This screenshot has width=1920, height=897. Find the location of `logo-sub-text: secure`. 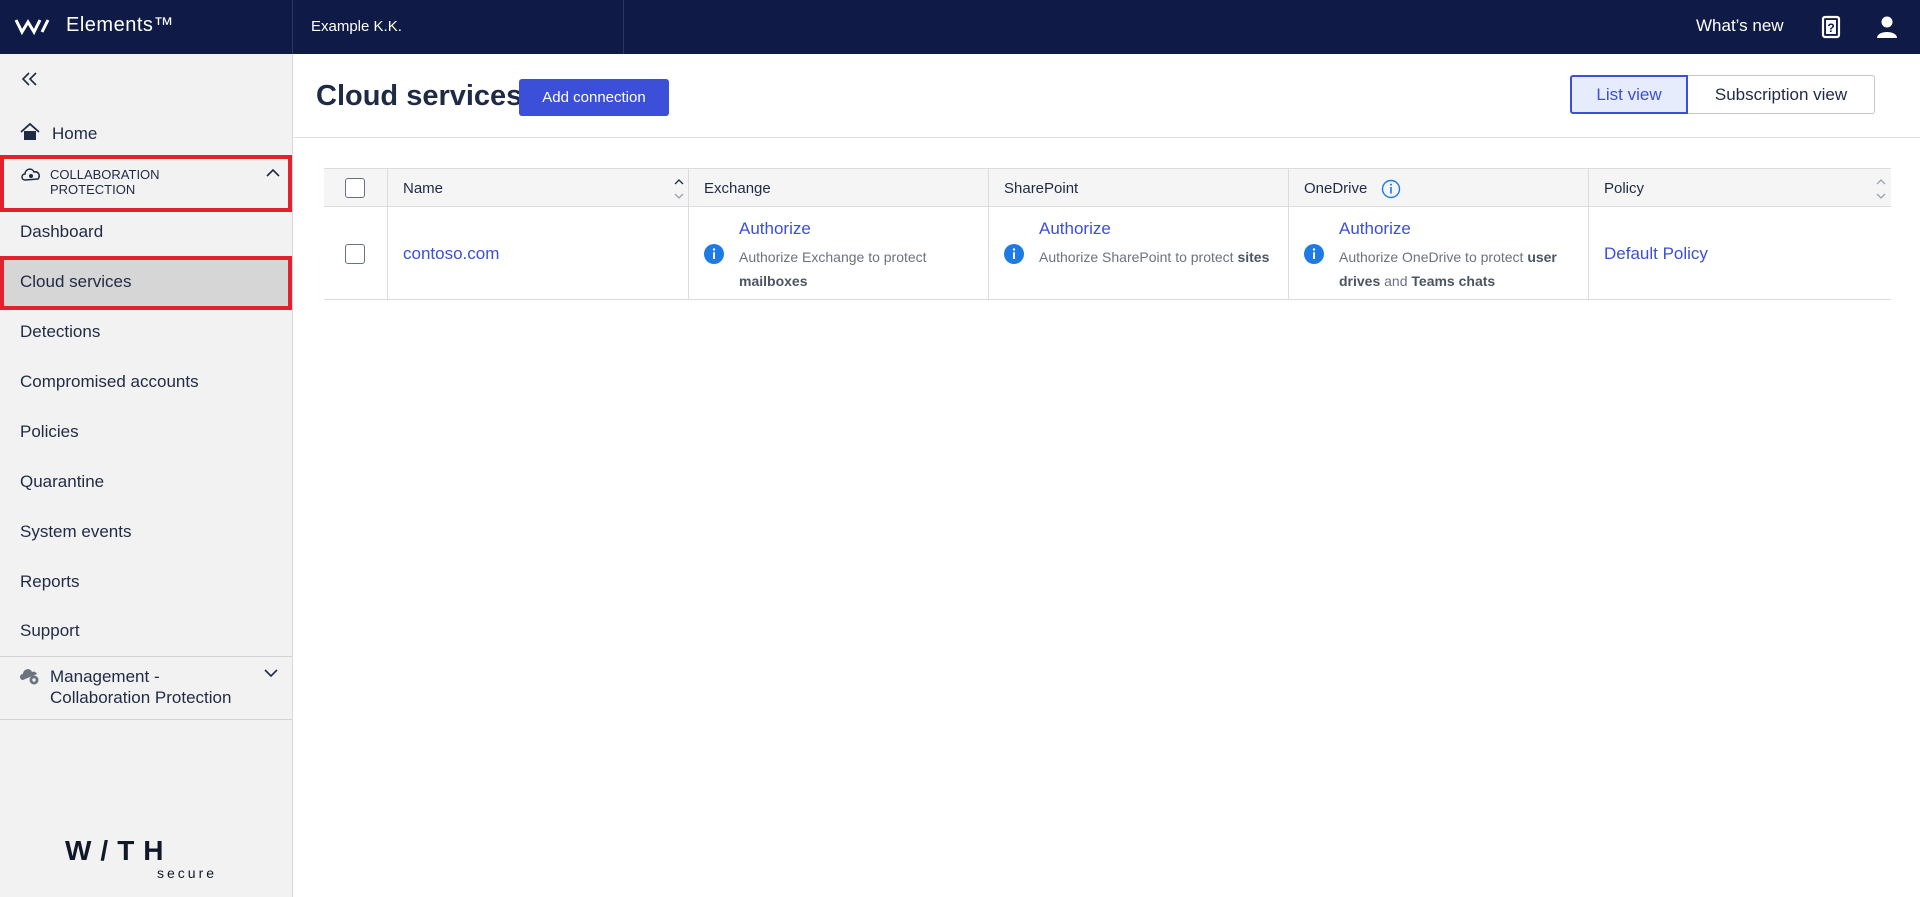

logo-sub-text: secure is located at coordinates (187, 873).